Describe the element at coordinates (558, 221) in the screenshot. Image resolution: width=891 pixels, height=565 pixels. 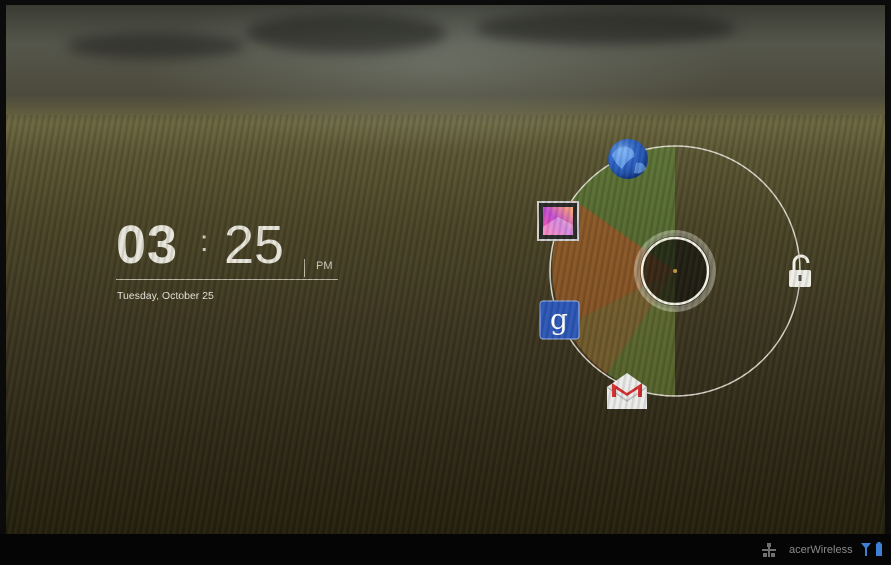
I see `gallery-icon` at that location.